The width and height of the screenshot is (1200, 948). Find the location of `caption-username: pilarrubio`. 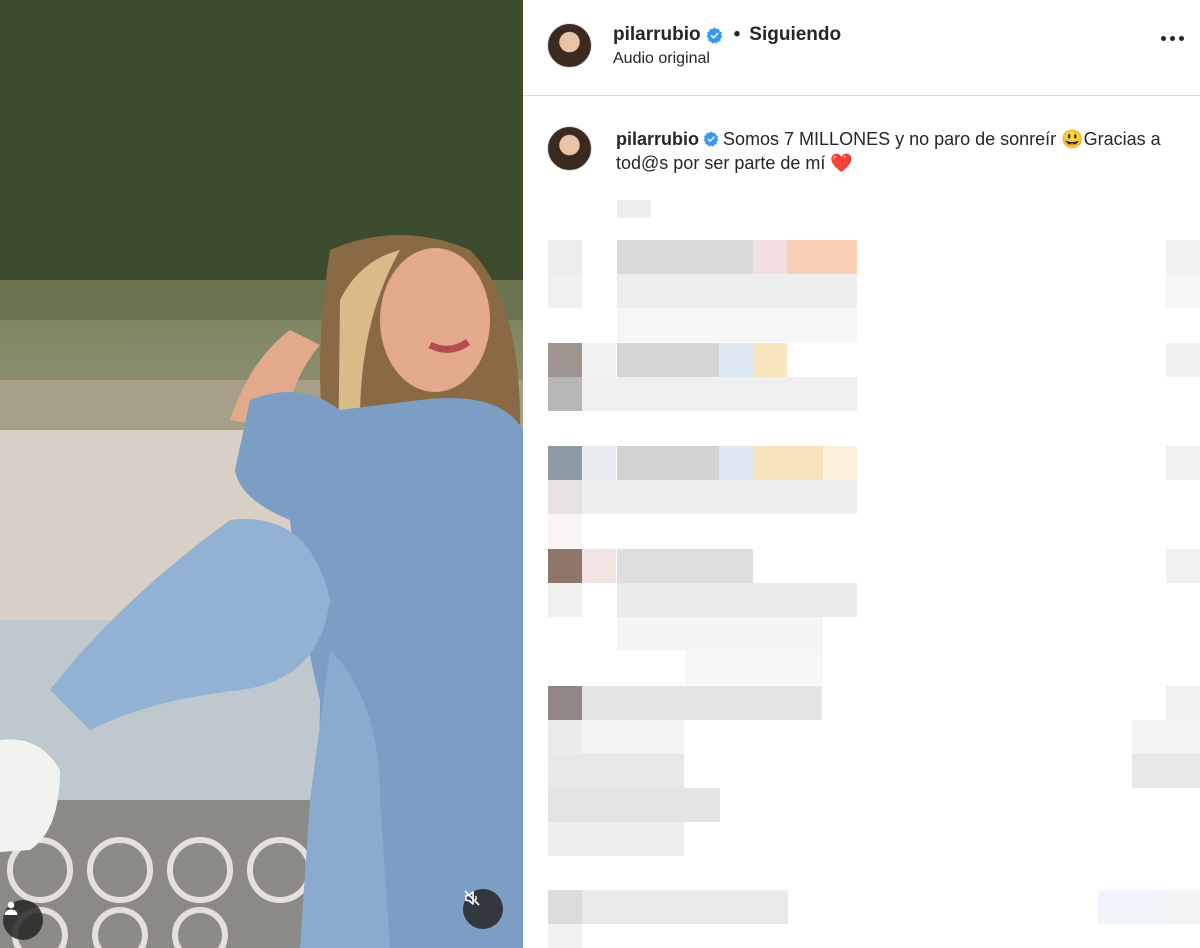

caption-username: pilarrubio is located at coordinates (669, 139).